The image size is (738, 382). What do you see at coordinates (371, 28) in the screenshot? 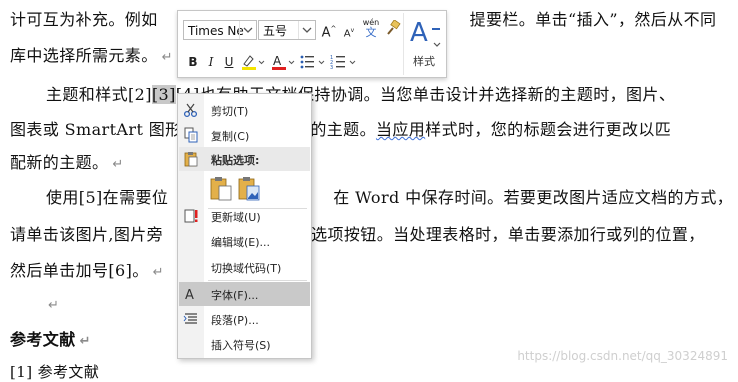
I see `phonetic-guide-button: wén 文` at bounding box center [371, 28].